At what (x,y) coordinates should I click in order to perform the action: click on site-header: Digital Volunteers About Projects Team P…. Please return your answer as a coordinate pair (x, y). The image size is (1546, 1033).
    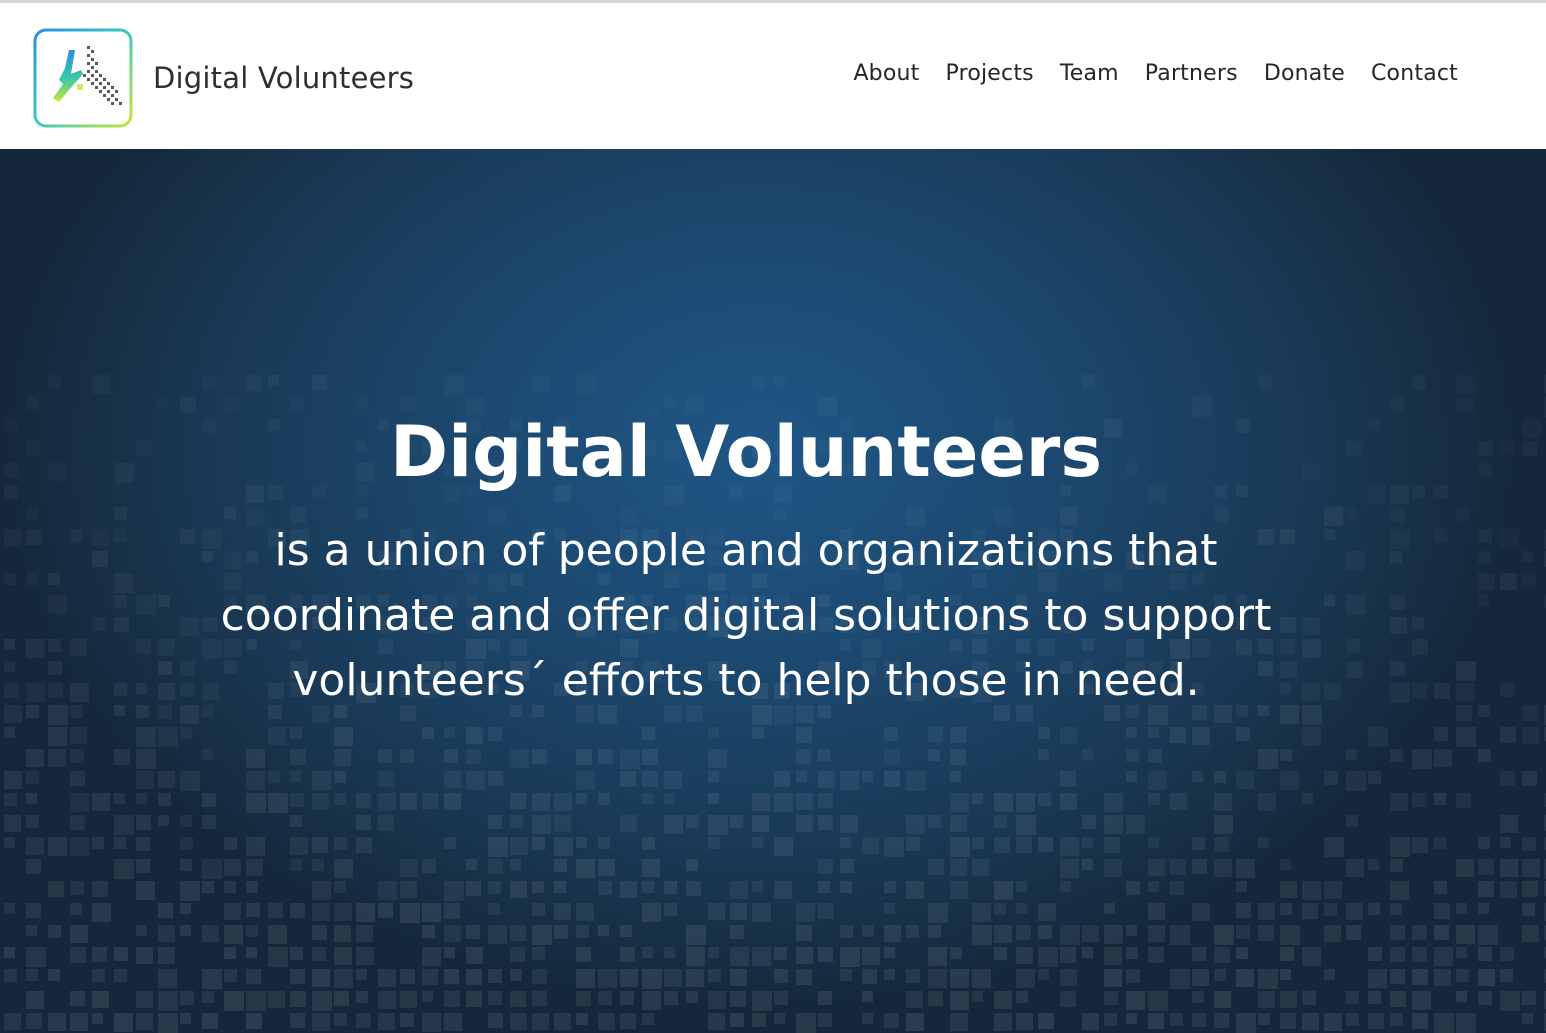
    Looking at the image, I should click on (773, 76).